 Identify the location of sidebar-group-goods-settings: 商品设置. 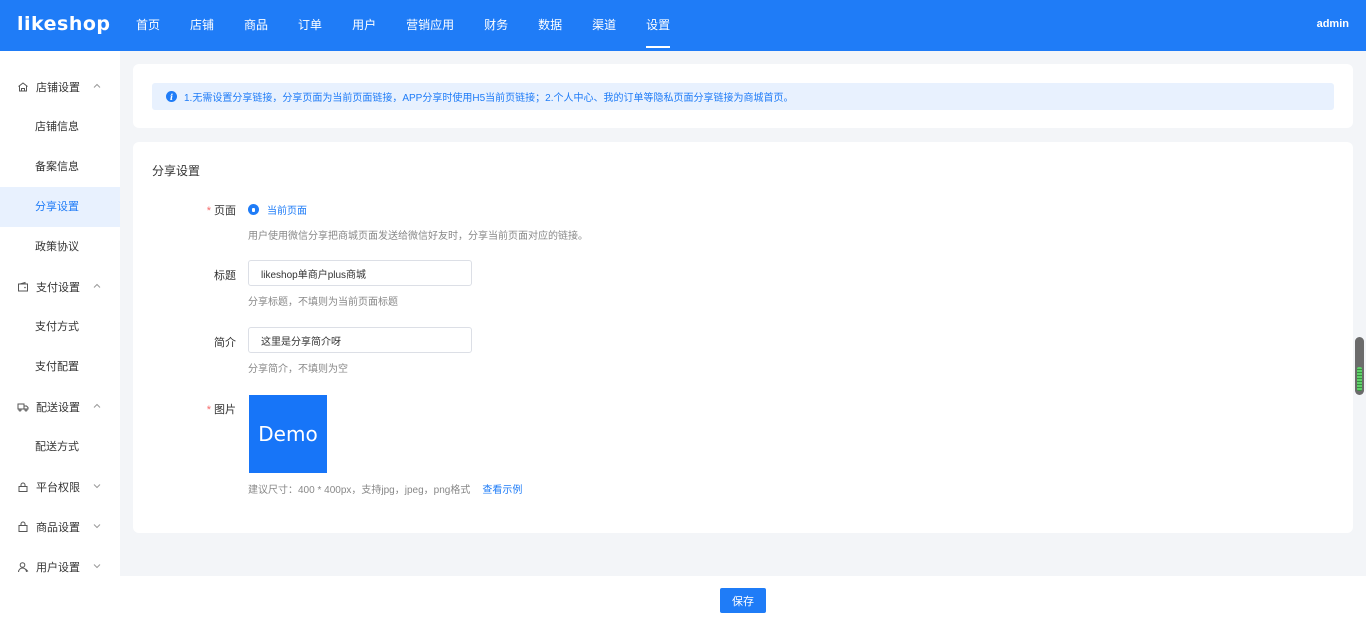
(60, 527).